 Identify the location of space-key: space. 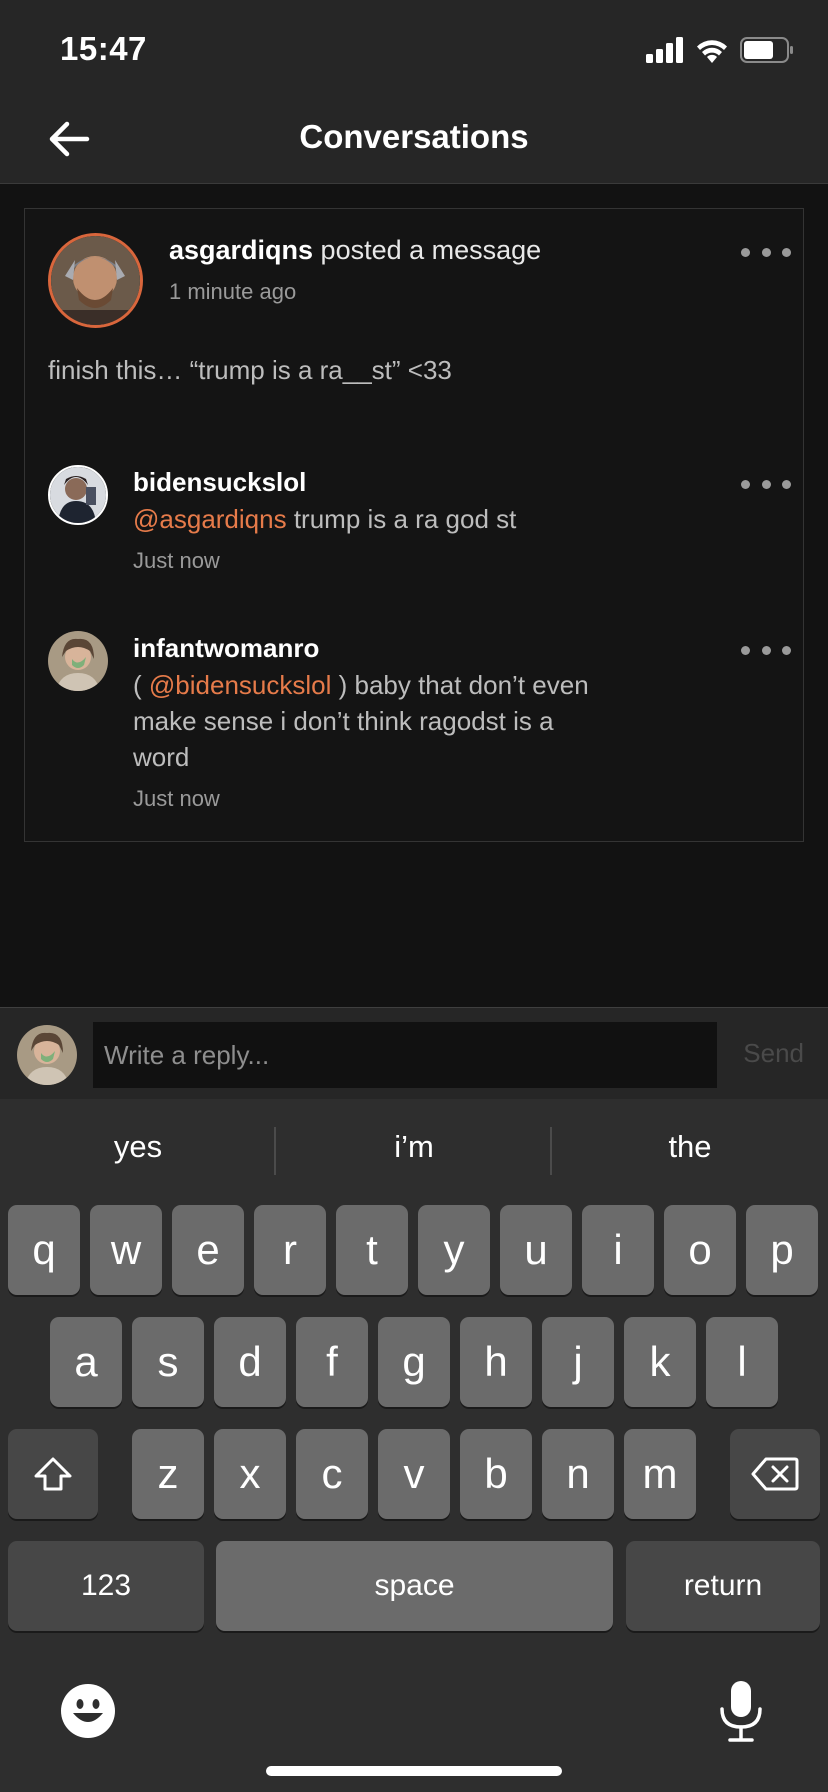
(414, 1586).